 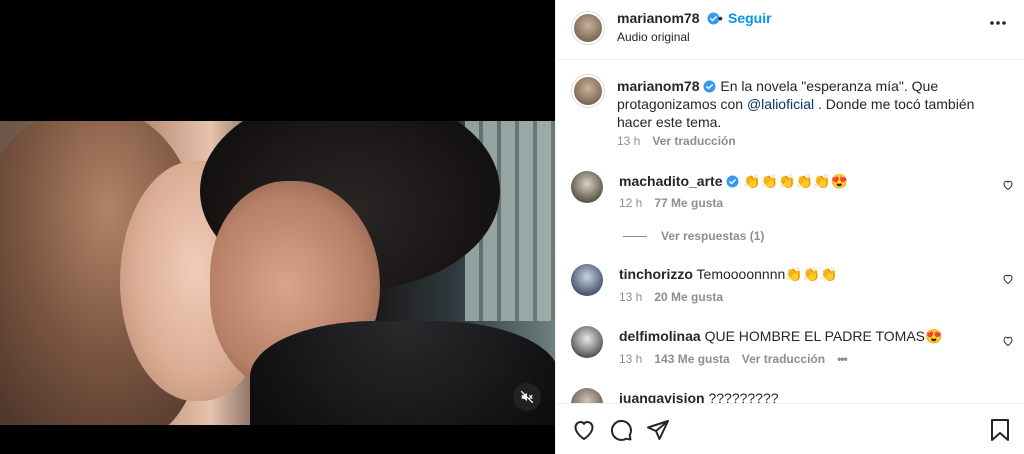 What do you see at coordinates (688, 203) in the screenshot?
I see `comment-likes: 77 Me gusta` at bounding box center [688, 203].